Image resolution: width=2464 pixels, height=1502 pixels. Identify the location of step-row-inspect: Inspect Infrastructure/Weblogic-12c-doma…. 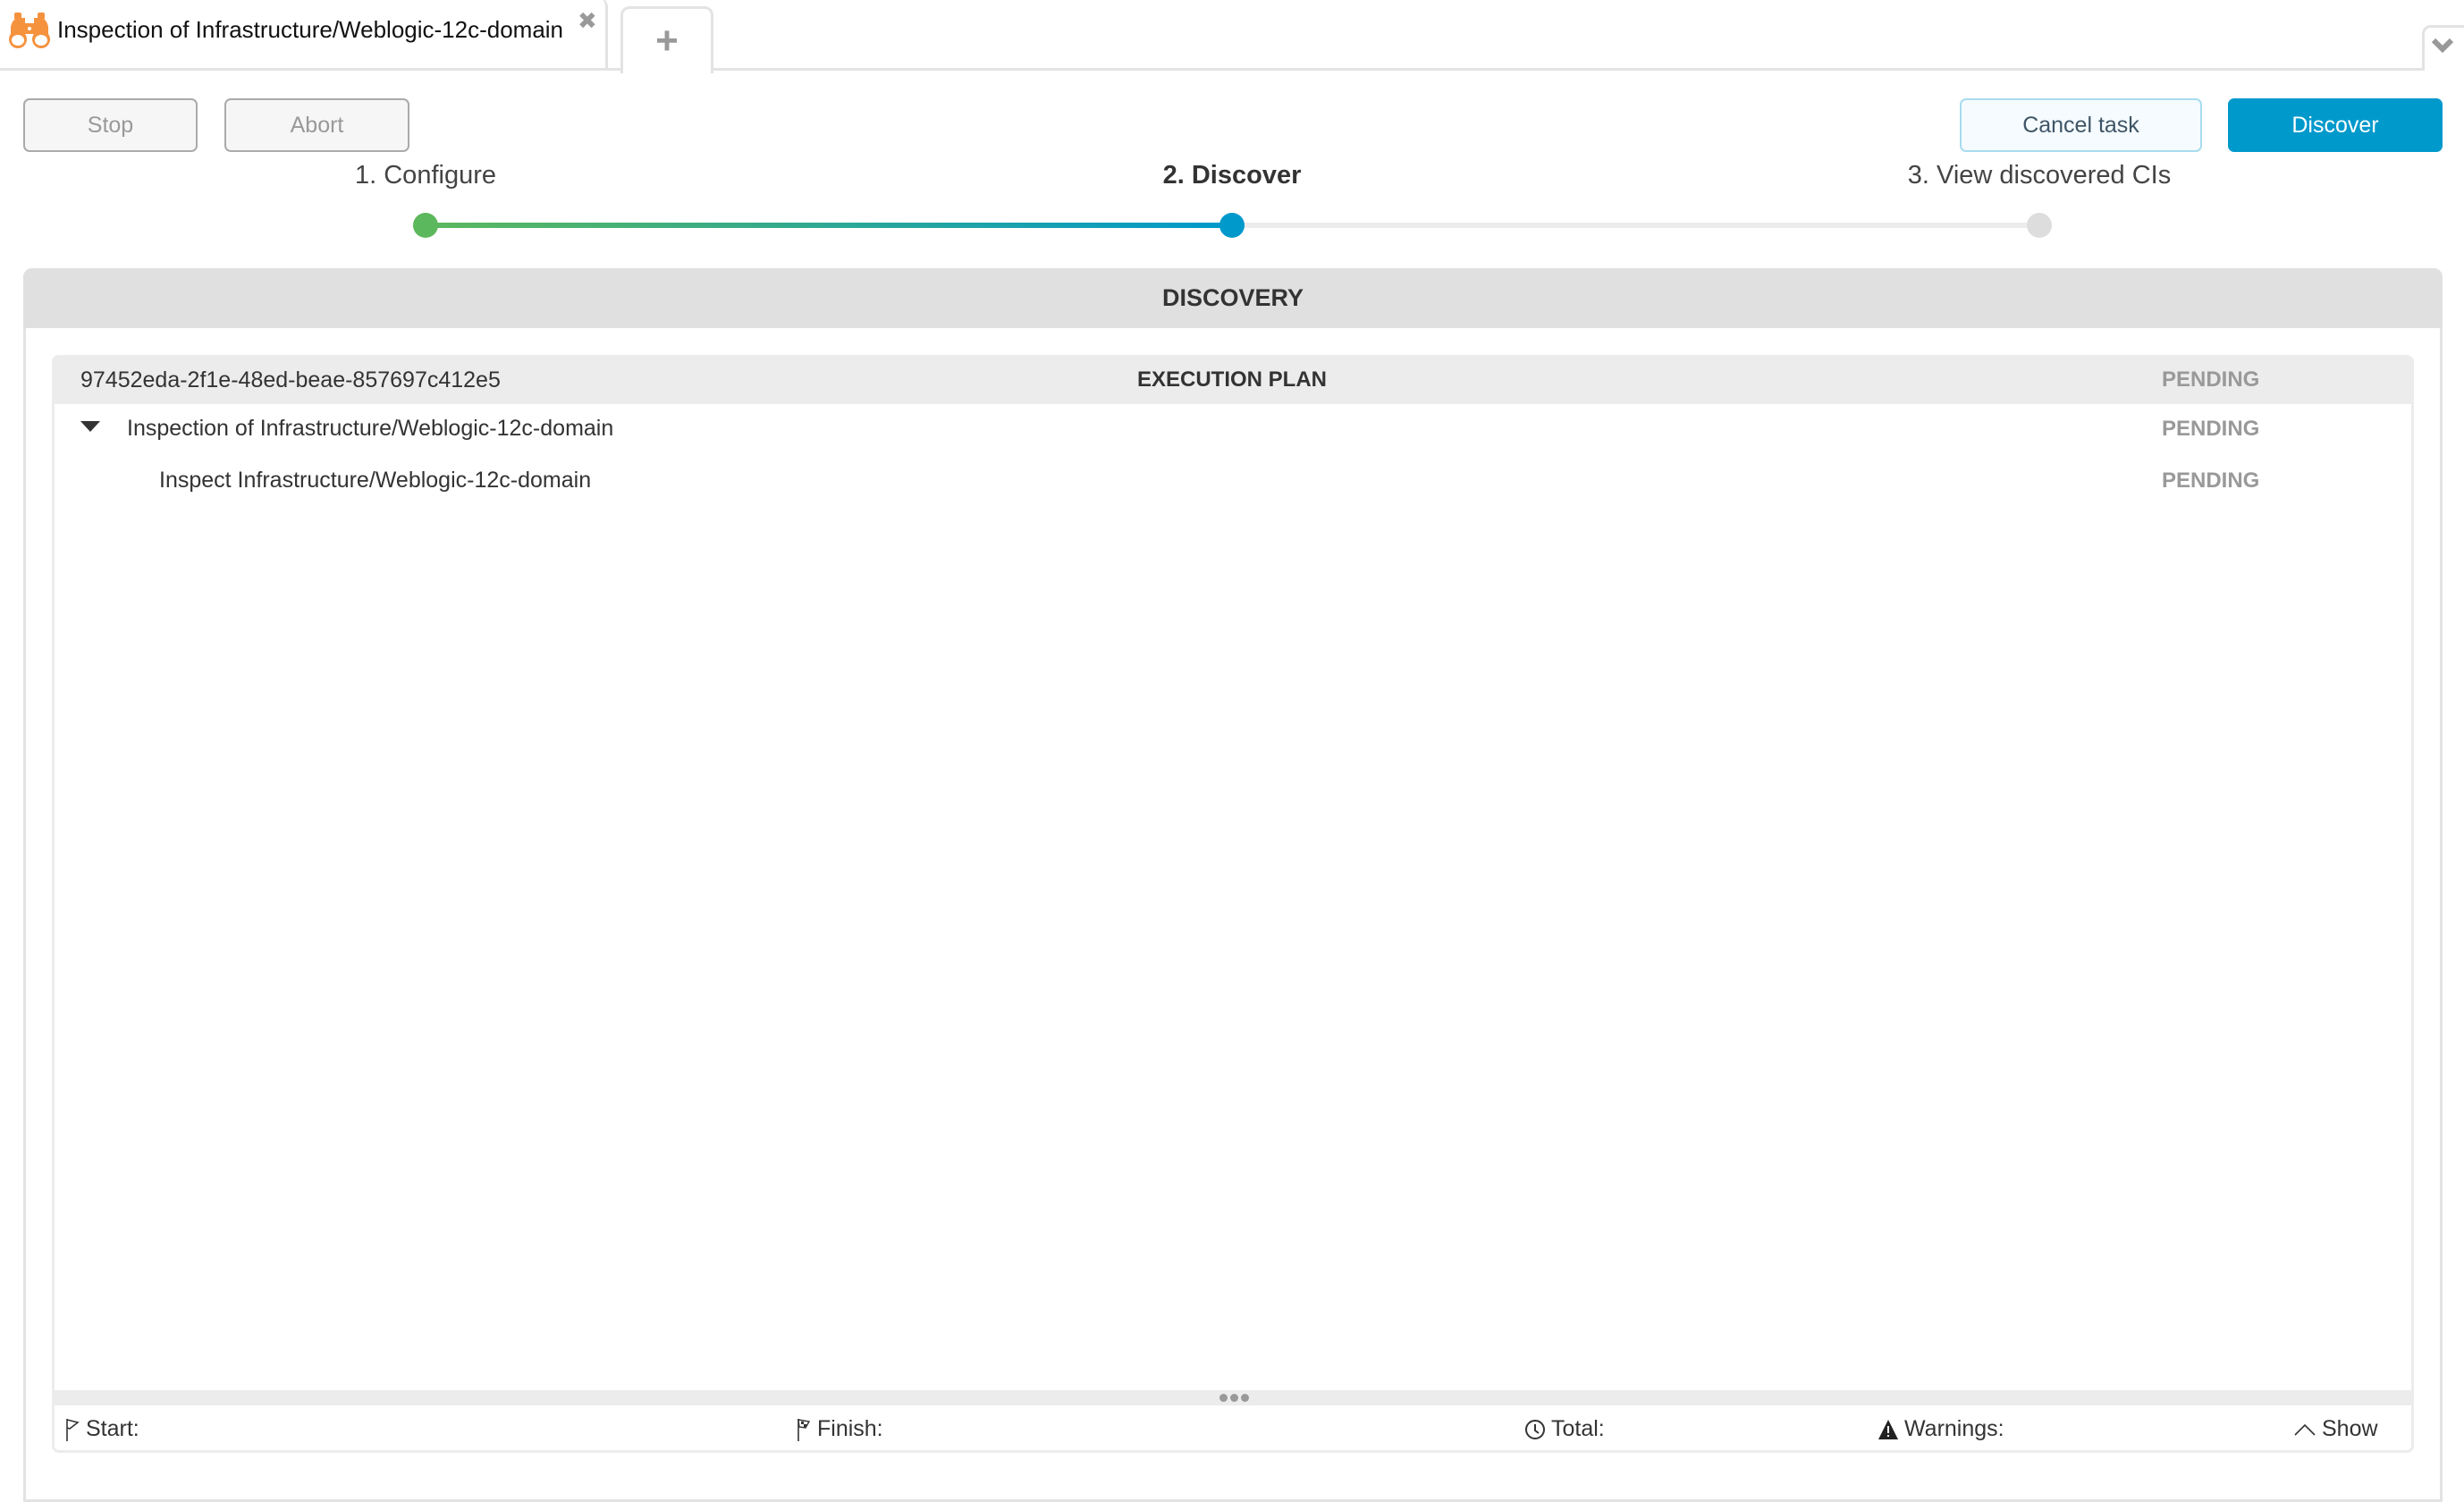
(375, 481).